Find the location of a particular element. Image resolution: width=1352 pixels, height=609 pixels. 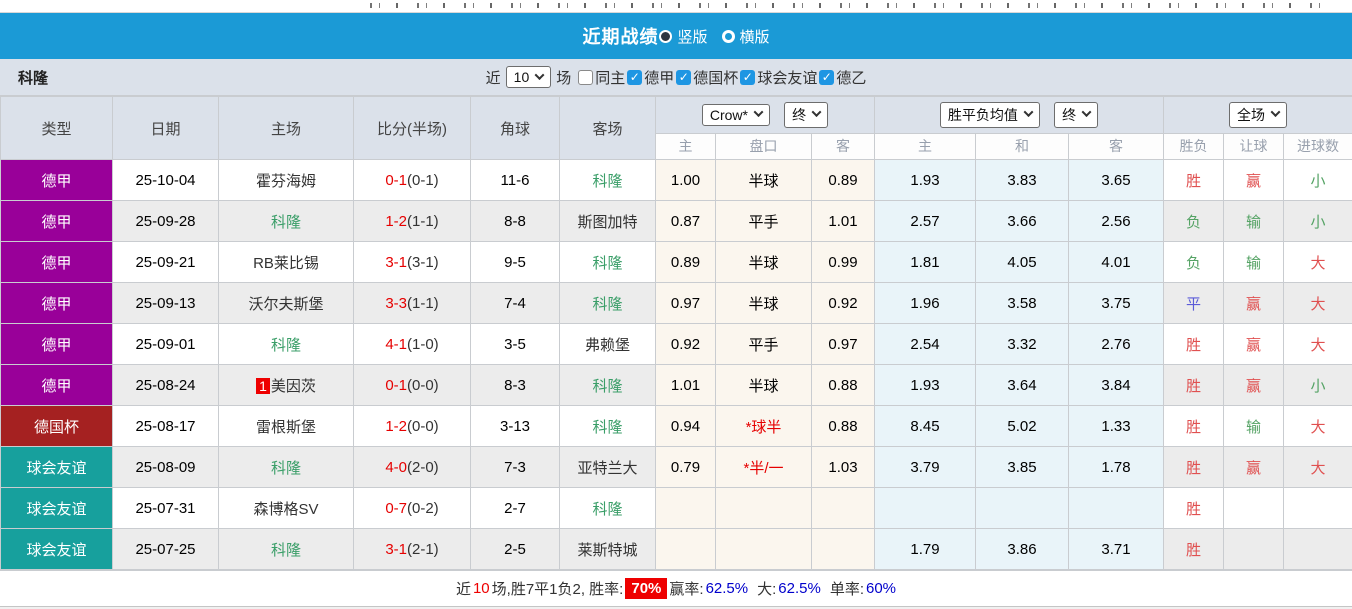

team-name: 科隆 is located at coordinates (33, 78).